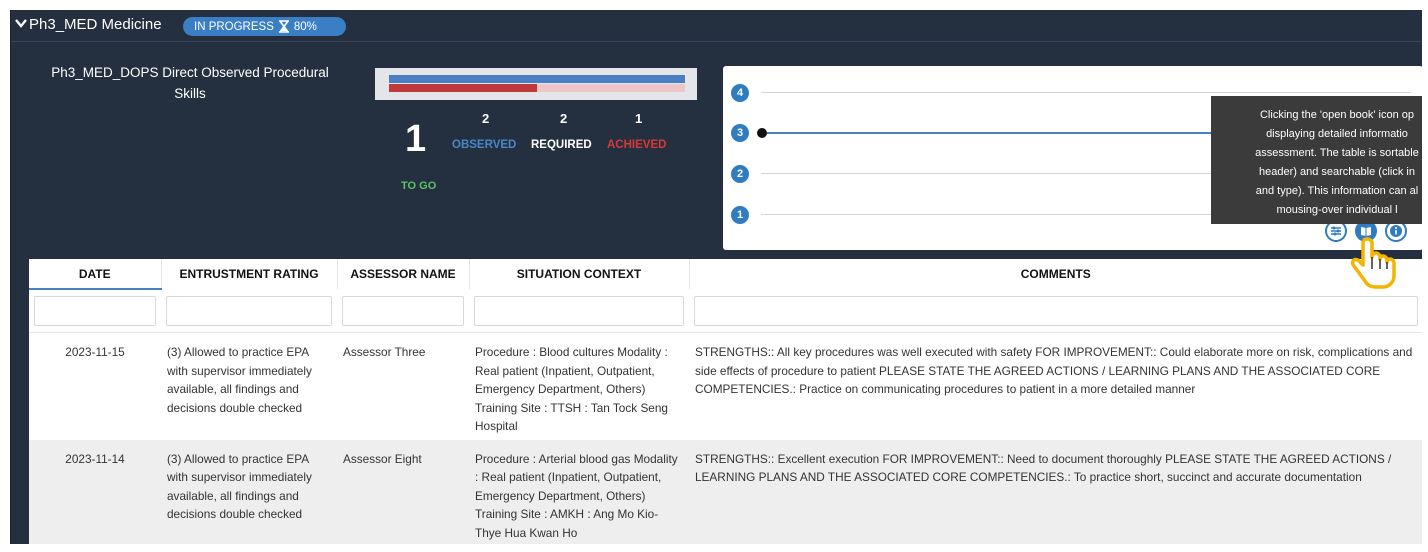  Describe the element at coordinates (234, 26) in the screenshot. I see `status-label: IN PROGRESS` at that location.